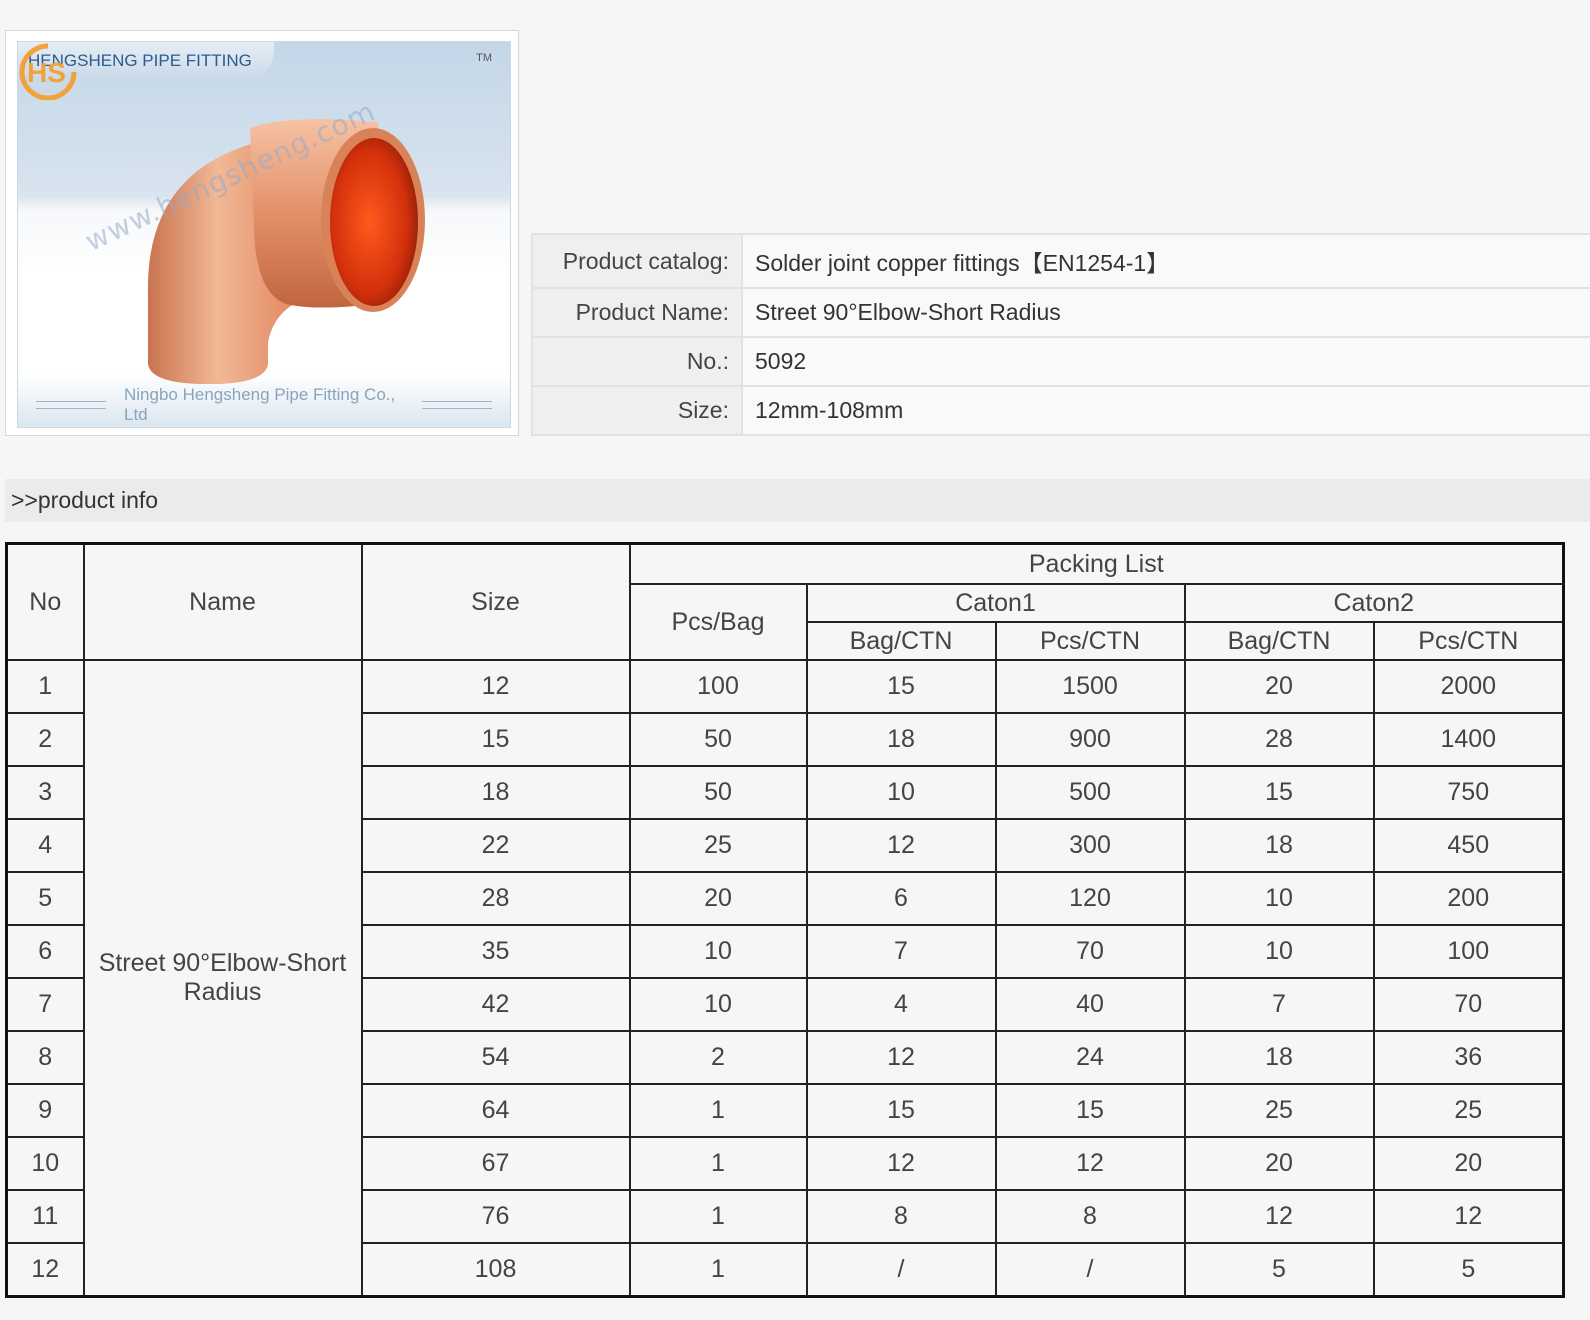 The height and width of the screenshot is (1320, 1590). Describe the element at coordinates (45, 845) in the screenshot. I see `cell-no: 4` at that location.